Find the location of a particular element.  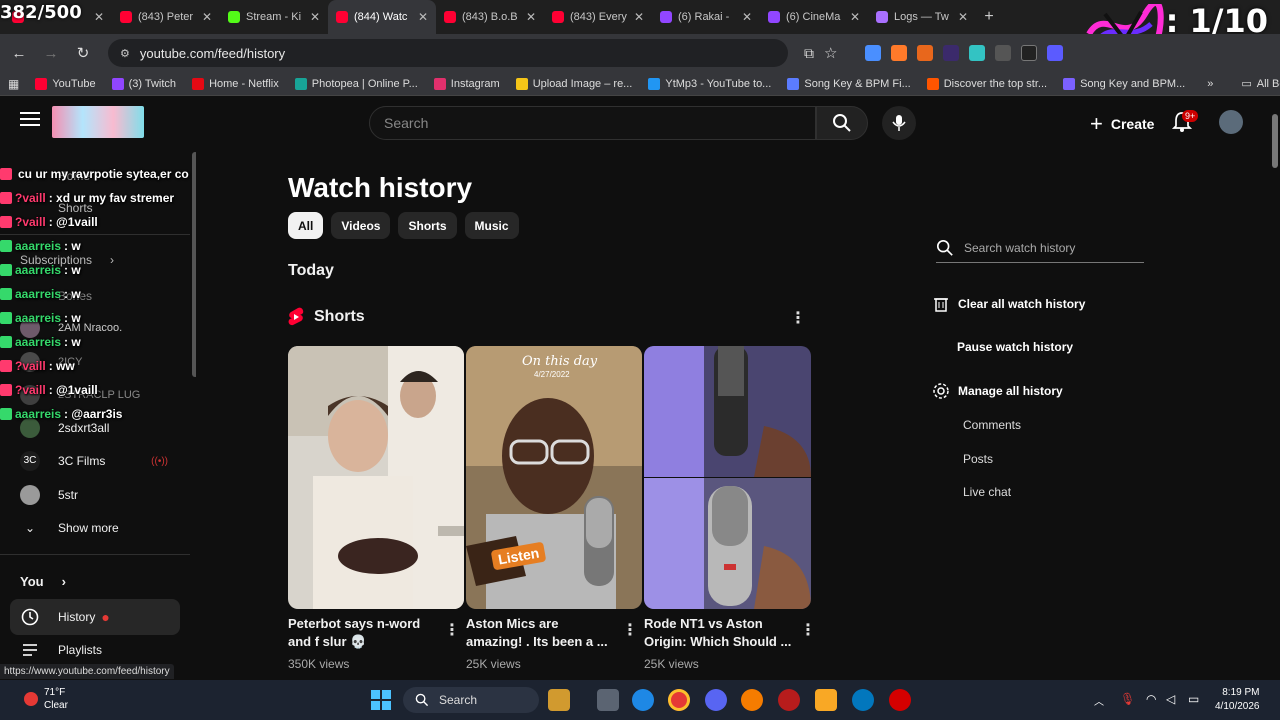

bookmark-item: Home - Netflix is located at coordinates (235, 83).